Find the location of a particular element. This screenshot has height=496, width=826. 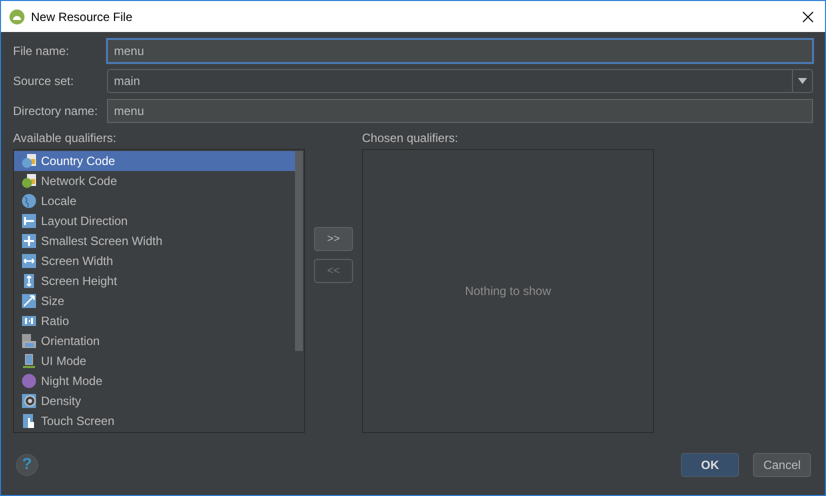

qualifier-item: UI Mode is located at coordinates (154, 361).